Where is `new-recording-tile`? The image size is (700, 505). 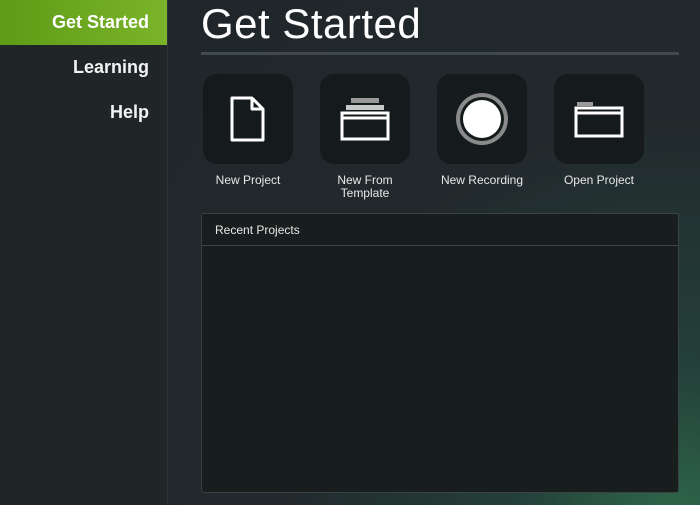 new-recording-tile is located at coordinates (482, 119).